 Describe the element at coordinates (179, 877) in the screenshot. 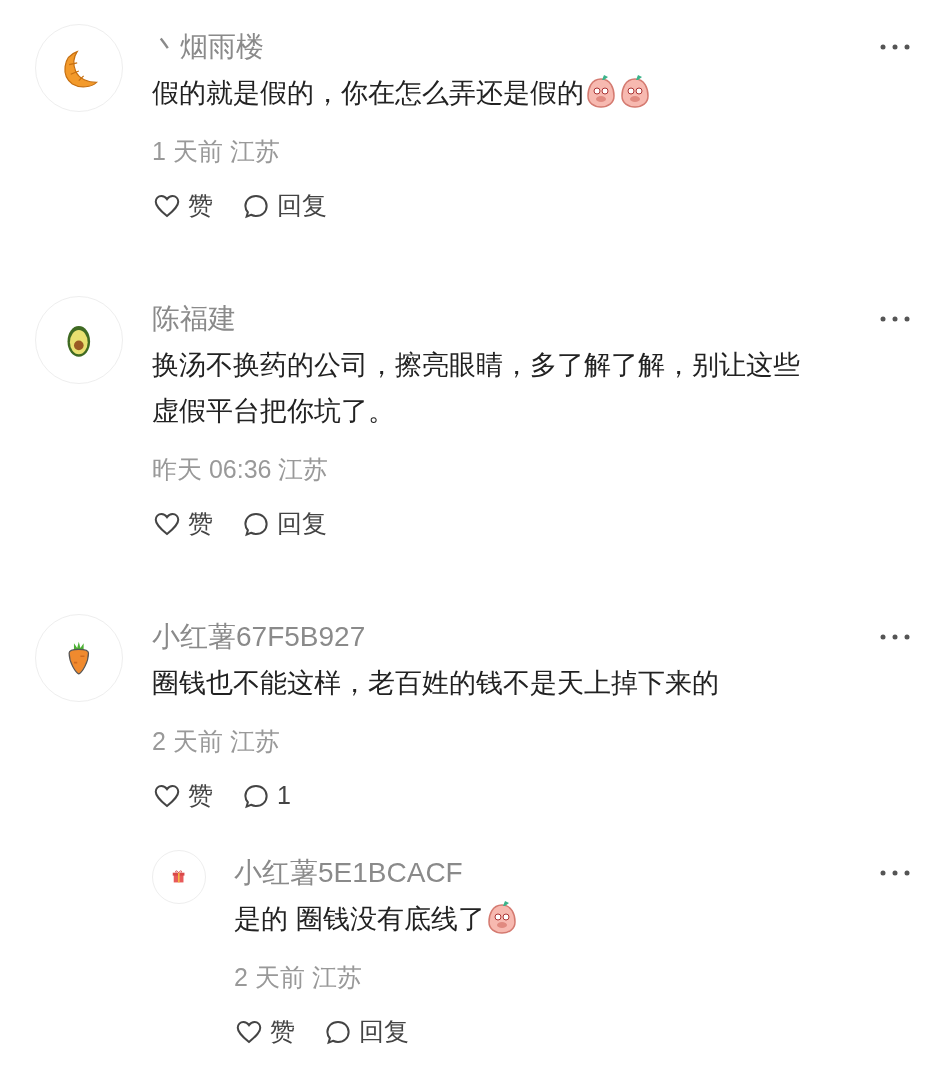

I see `avatar` at that location.